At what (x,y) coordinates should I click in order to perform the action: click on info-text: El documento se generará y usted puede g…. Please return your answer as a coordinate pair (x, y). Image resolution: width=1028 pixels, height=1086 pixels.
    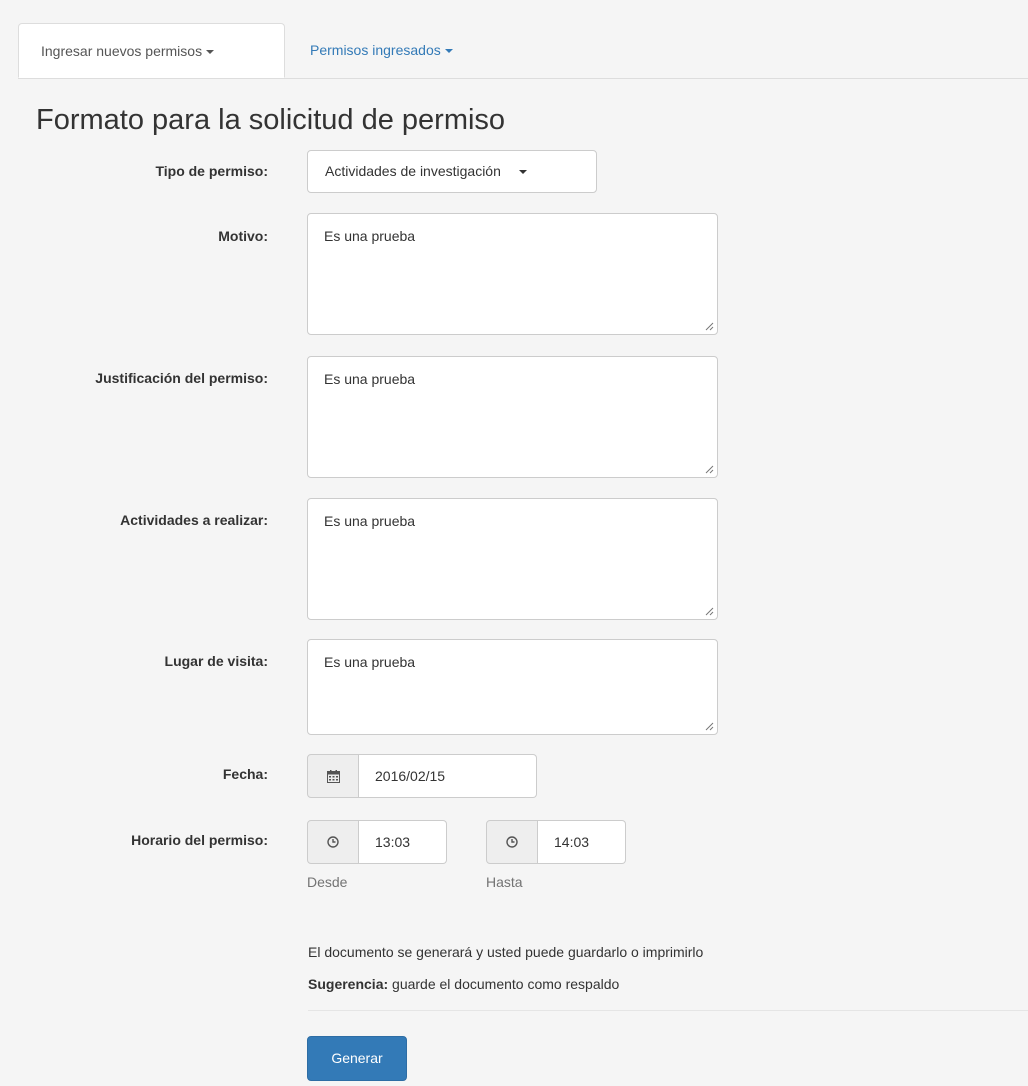
    Looking at the image, I should click on (506, 952).